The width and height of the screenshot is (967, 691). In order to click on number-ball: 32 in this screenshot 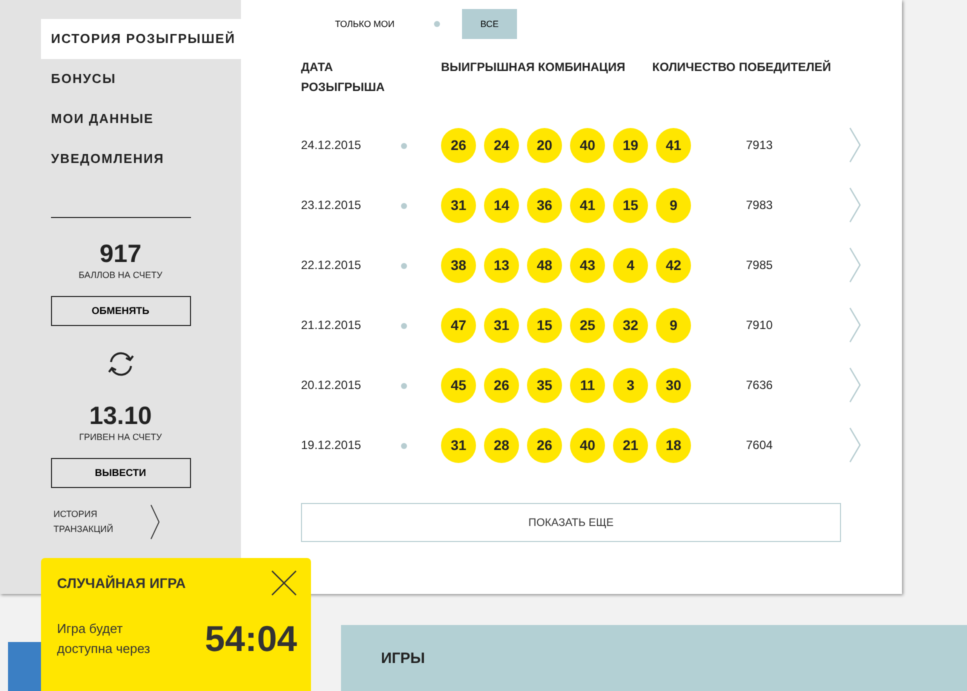, I will do `click(630, 325)`.